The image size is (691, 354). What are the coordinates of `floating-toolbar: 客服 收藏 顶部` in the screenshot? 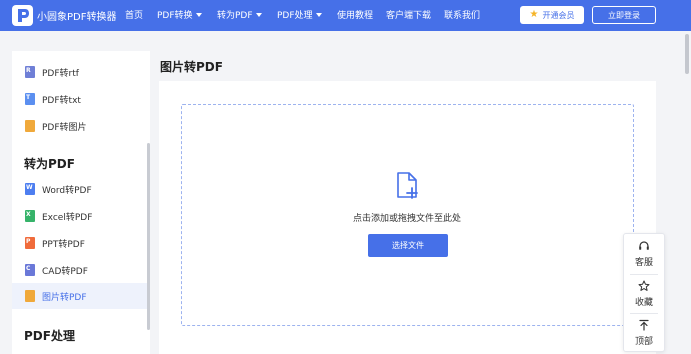 It's located at (644, 292).